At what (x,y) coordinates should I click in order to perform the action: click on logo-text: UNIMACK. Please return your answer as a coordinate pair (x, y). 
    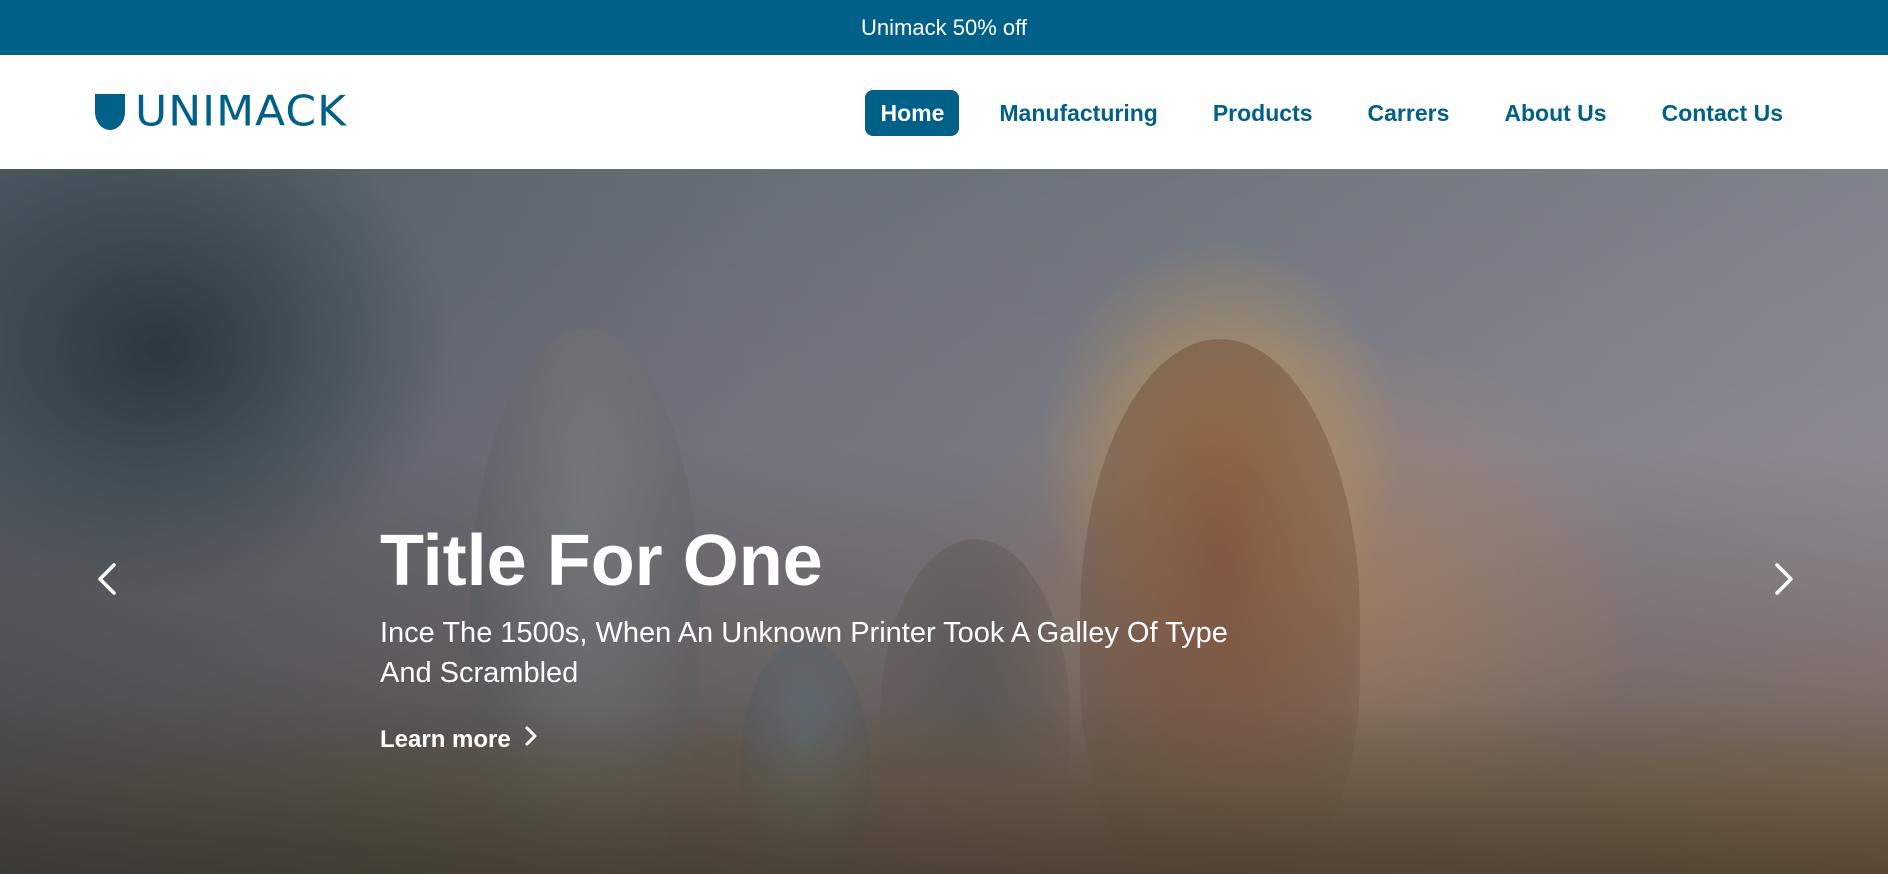
    Looking at the image, I should click on (241, 111).